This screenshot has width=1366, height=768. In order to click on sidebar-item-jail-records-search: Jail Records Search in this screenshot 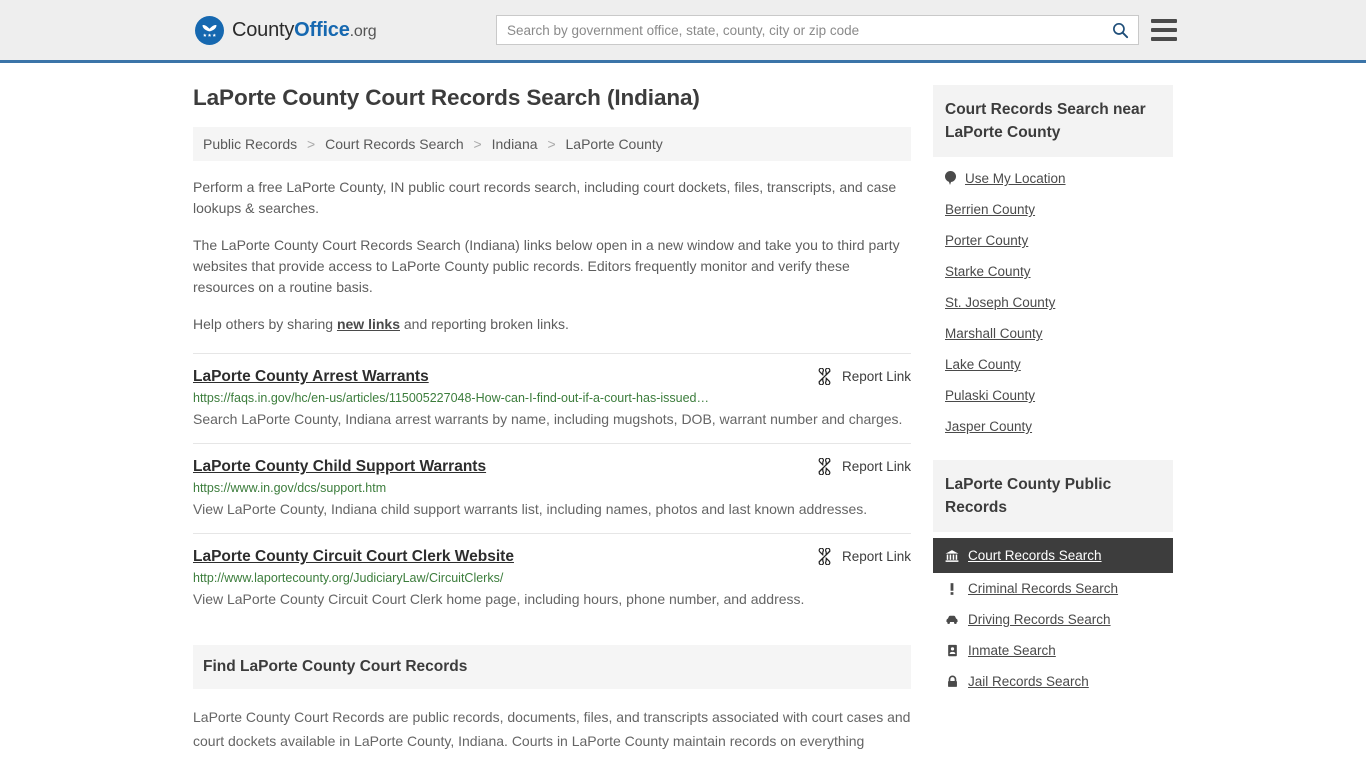, I will do `click(1053, 681)`.